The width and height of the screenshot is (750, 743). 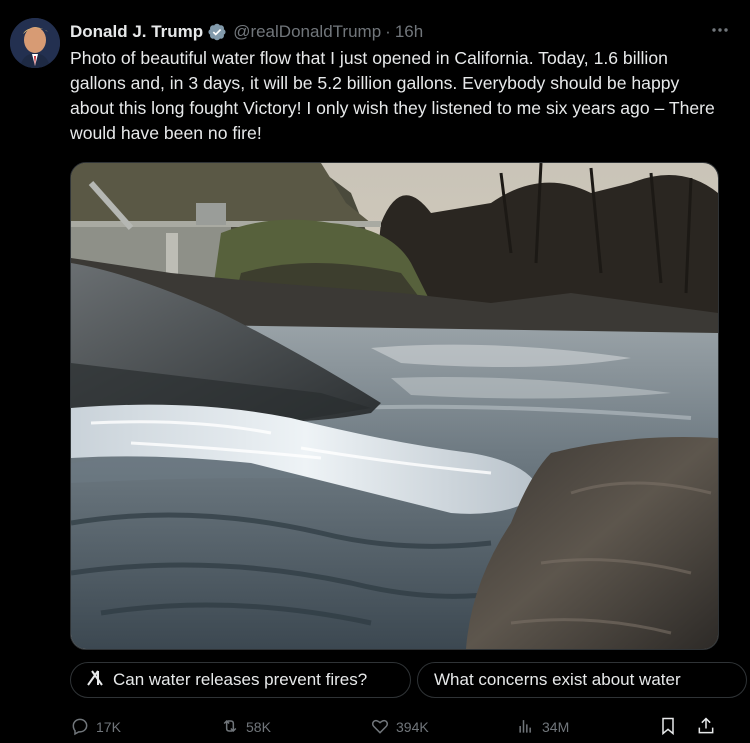 What do you see at coordinates (668, 727) in the screenshot?
I see `bookmark-icon` at bounding box center [668, 727].